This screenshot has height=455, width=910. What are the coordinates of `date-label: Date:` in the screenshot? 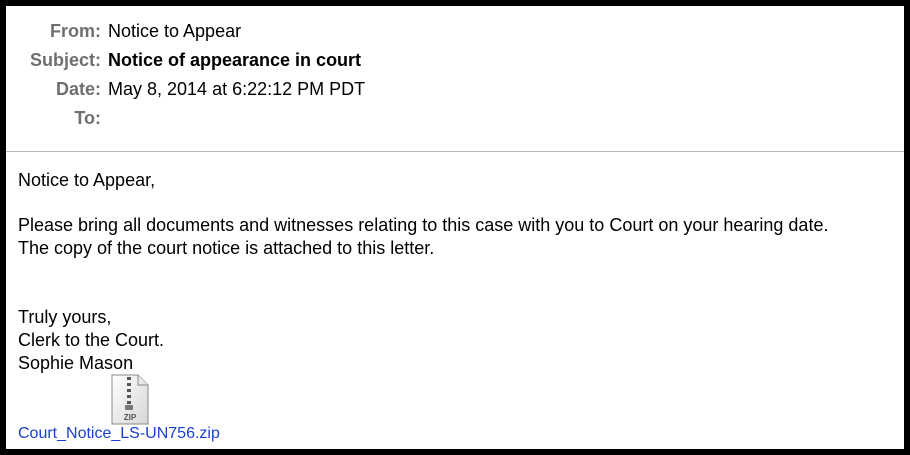 It's located at (78, 89).